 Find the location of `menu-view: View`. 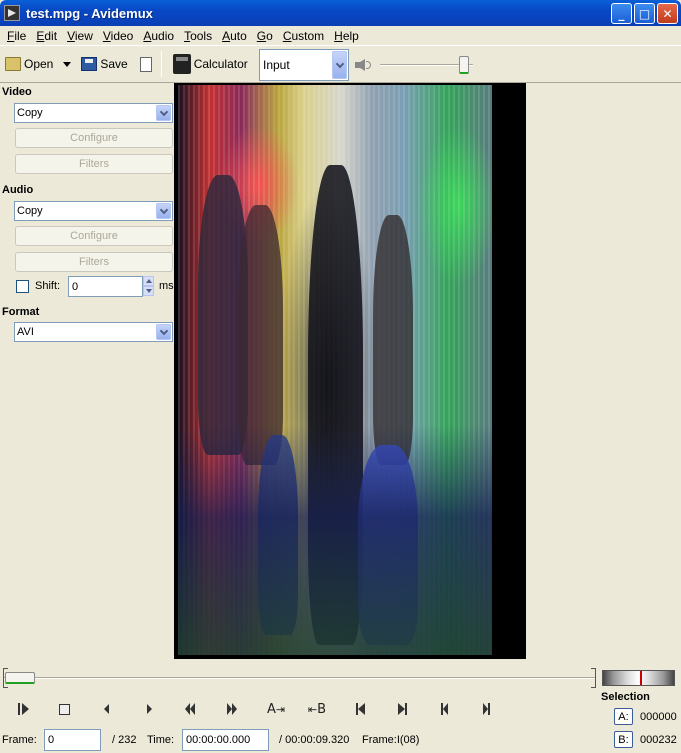

menu-view: View is located at coordinates (80, 36).